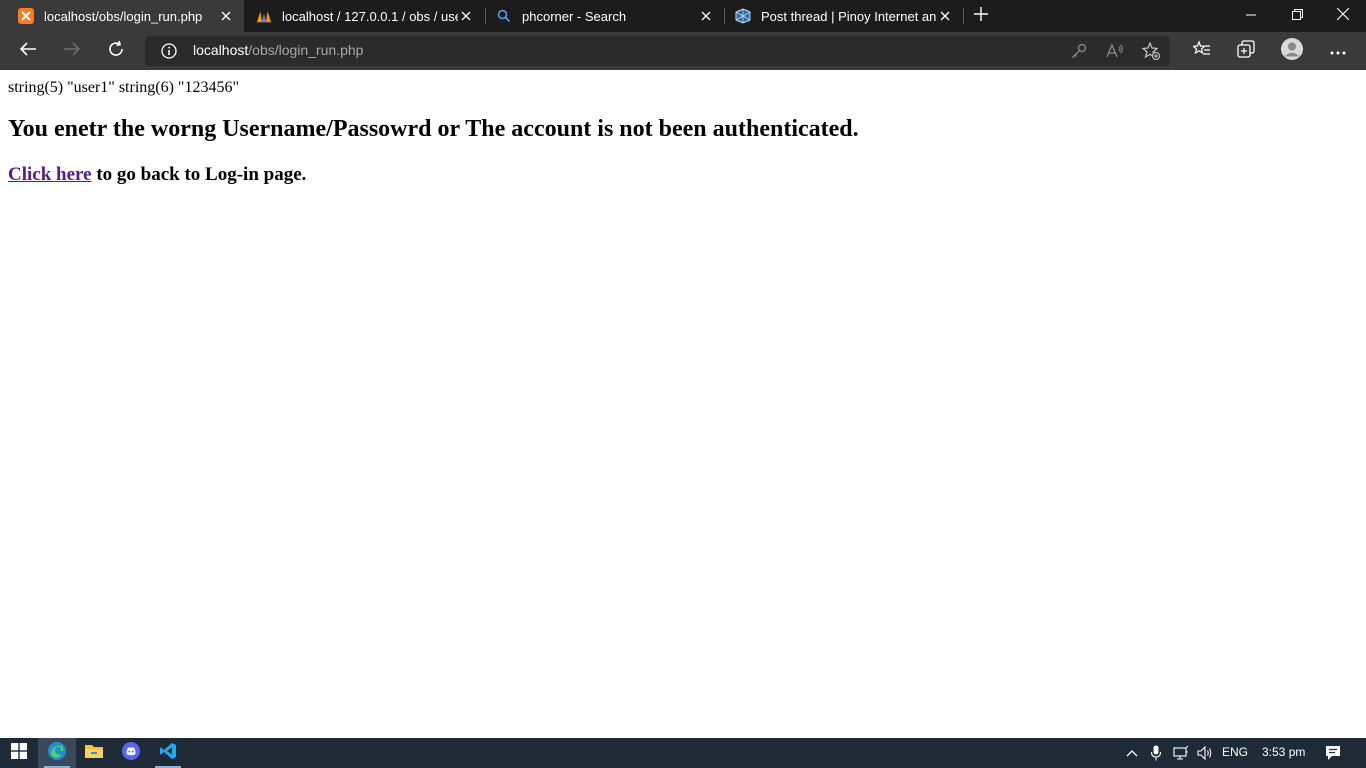 The height and width of the screenshot is (768, 1366). I want to click on taskbar-vscode, so click(168, 753).